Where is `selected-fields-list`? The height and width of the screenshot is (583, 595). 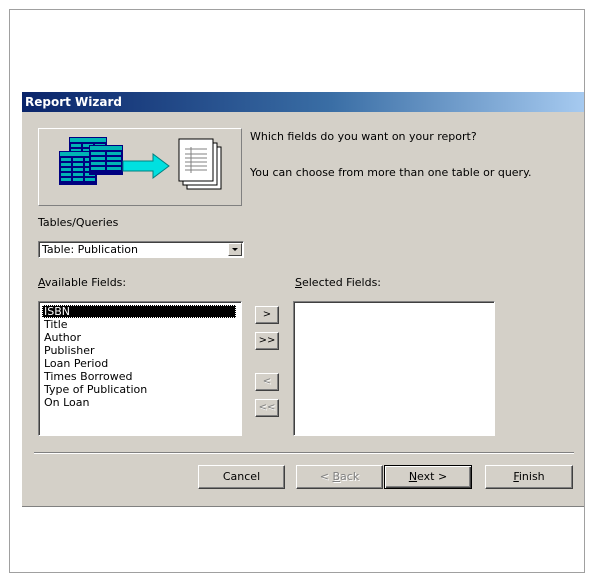
selected-fields-list is located at coordinates (394, 368).